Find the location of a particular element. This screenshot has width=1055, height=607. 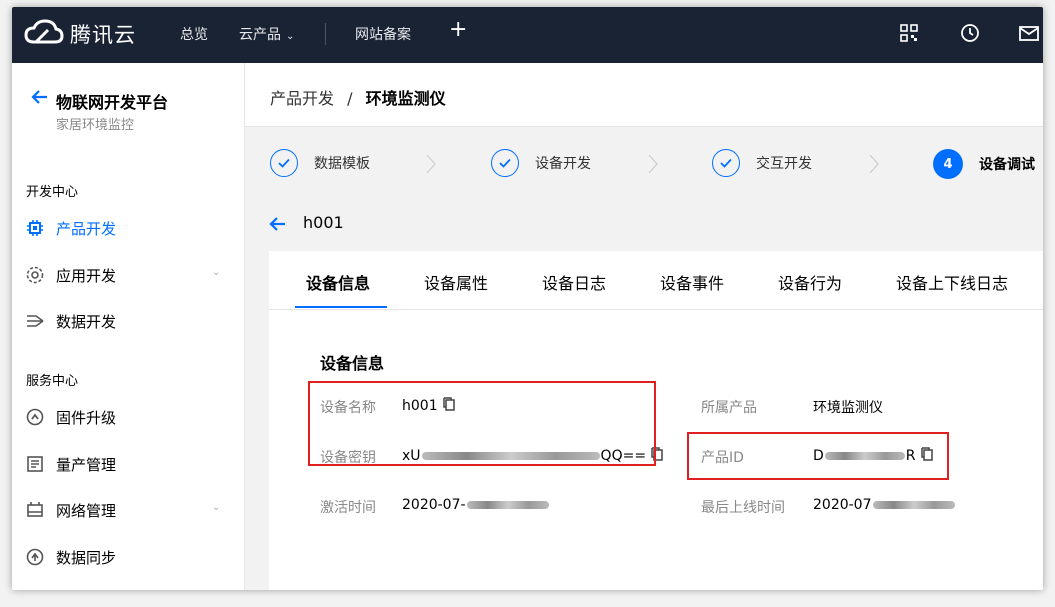

tab-device-events: 设备事件 is located at coordinates (692, 282).